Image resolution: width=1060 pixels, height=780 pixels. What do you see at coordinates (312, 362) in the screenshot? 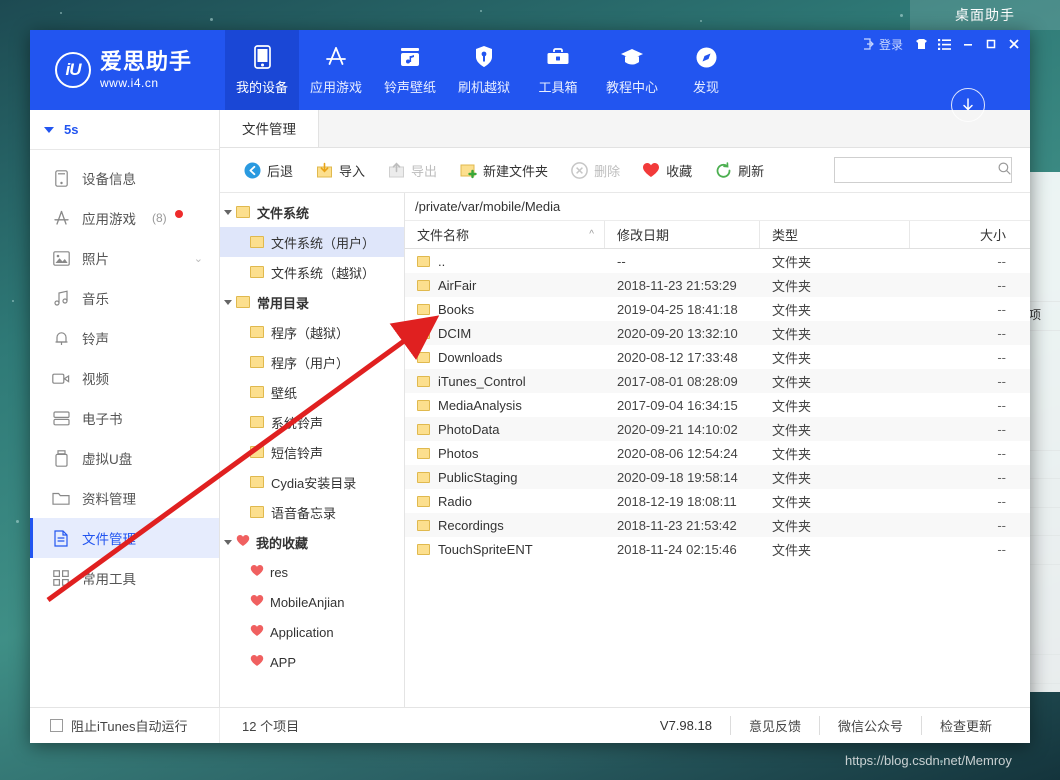
I see `tree-row: 程序（用户）` at bounding box center [312, 362].